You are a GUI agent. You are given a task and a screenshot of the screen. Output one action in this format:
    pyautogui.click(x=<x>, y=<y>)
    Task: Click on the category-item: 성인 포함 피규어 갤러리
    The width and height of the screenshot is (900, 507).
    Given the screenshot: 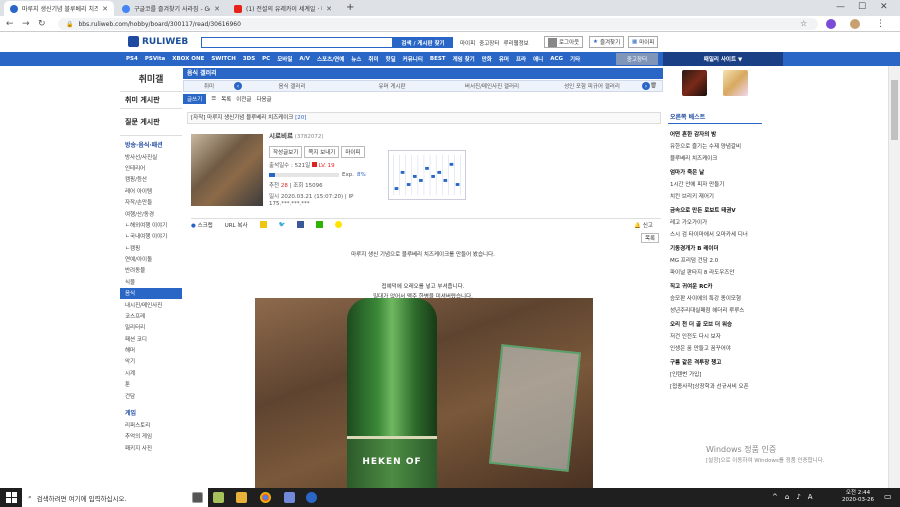 What is the action you would take?
    pyautogui.click(x=592, y=86)
    